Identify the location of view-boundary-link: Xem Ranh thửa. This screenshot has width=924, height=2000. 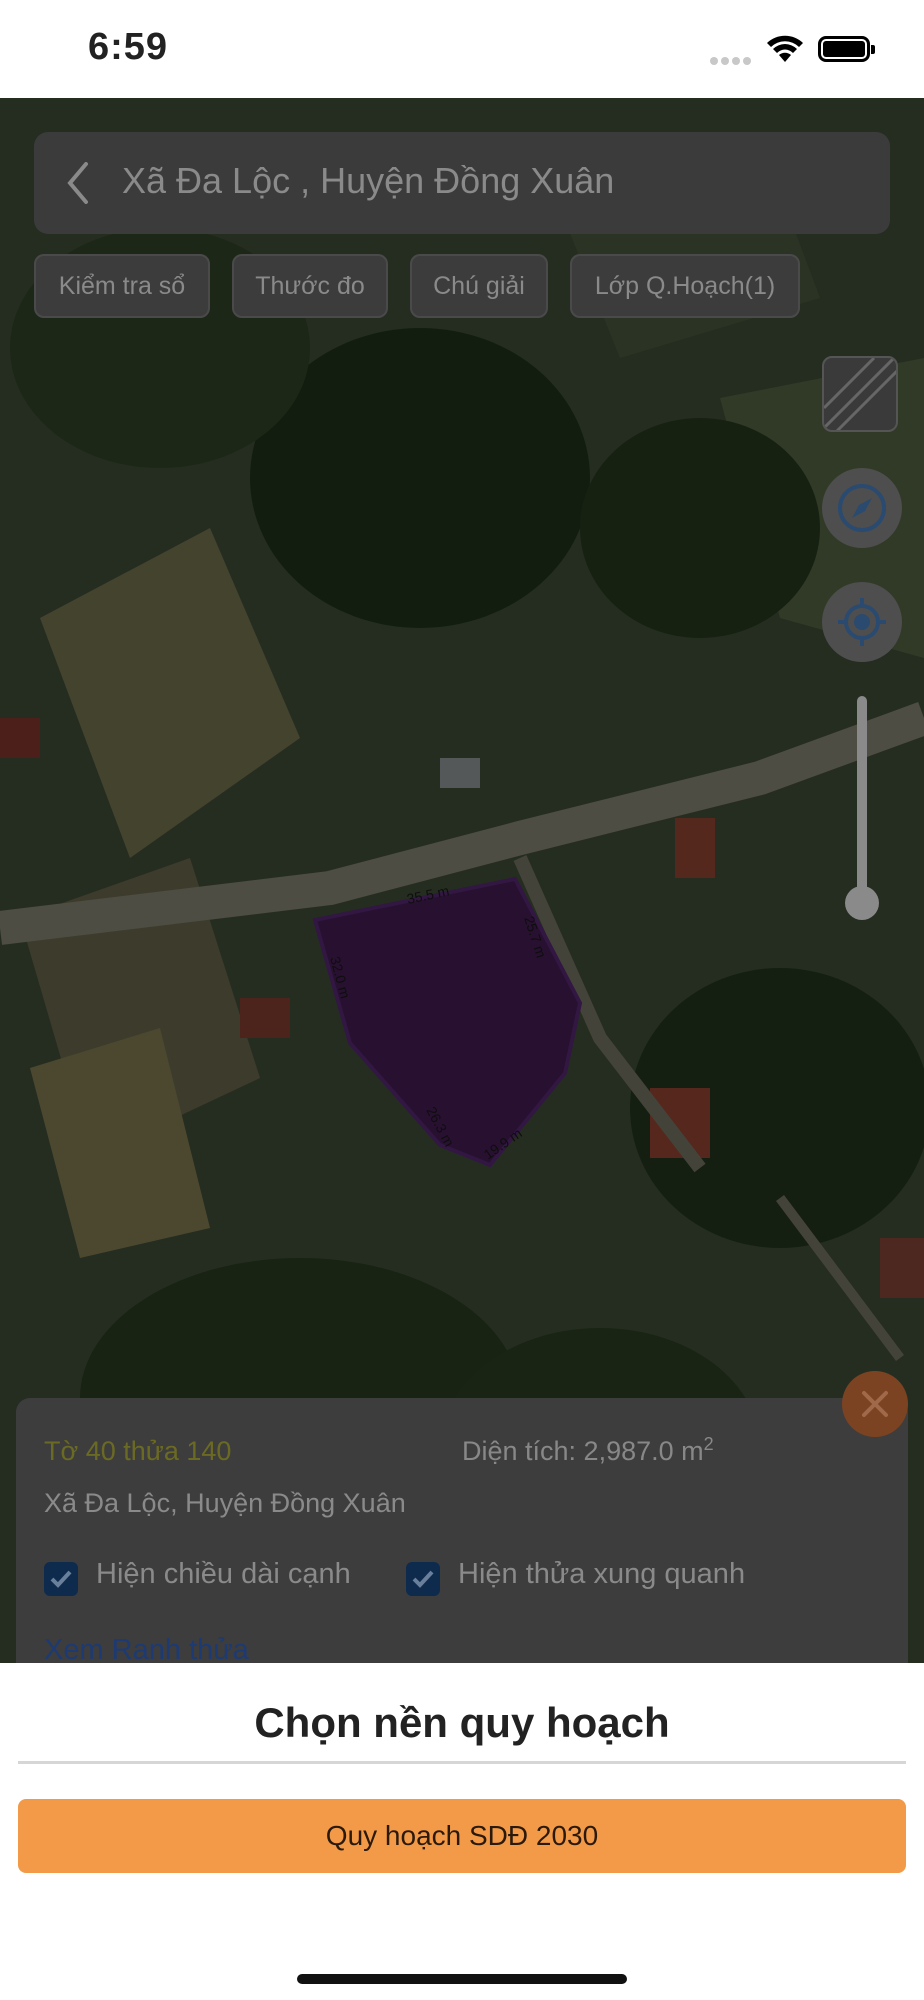
(146, 1648).